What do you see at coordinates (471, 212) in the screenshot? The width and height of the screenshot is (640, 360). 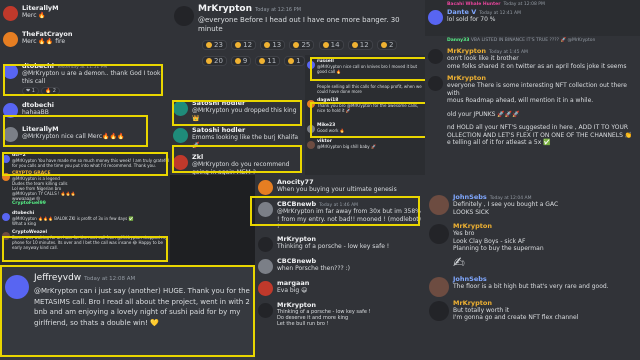 I see `message-text: LOOKS SICK` at bounding box center [471, 212].